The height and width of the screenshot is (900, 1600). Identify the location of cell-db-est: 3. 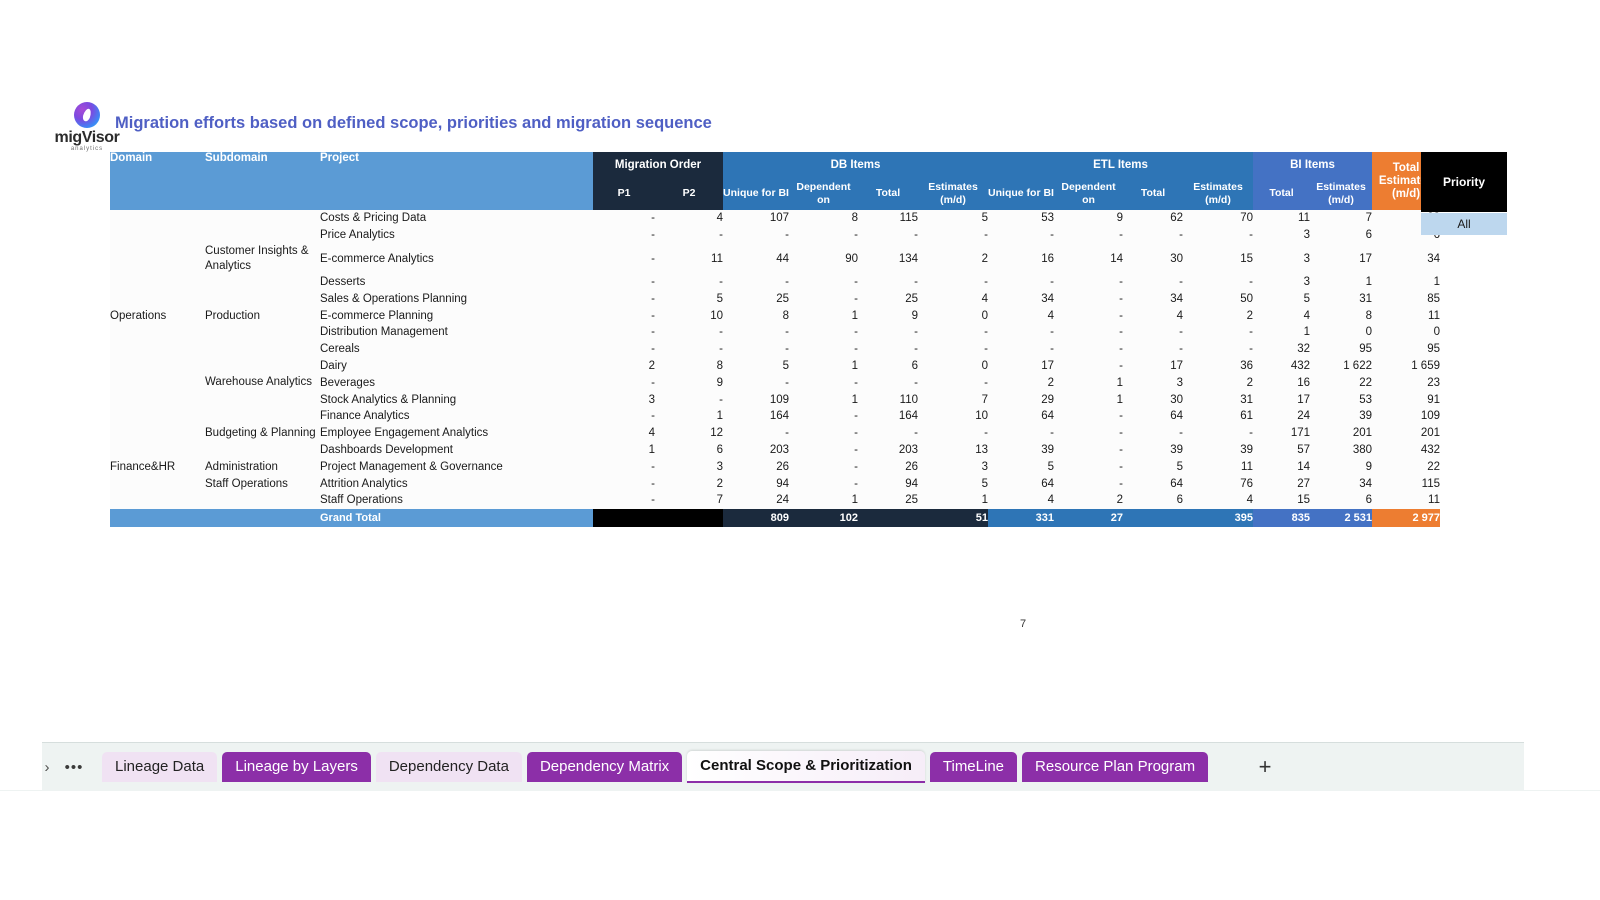
(953, 467).